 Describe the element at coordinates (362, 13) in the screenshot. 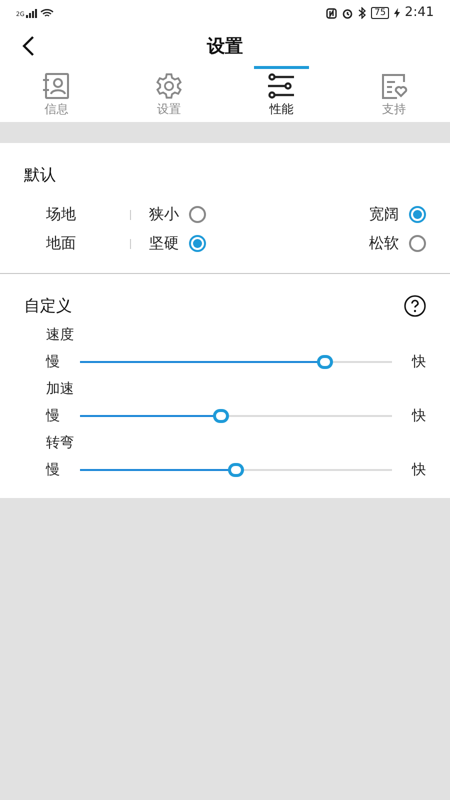

I see `bluetooth-icon` at that location.